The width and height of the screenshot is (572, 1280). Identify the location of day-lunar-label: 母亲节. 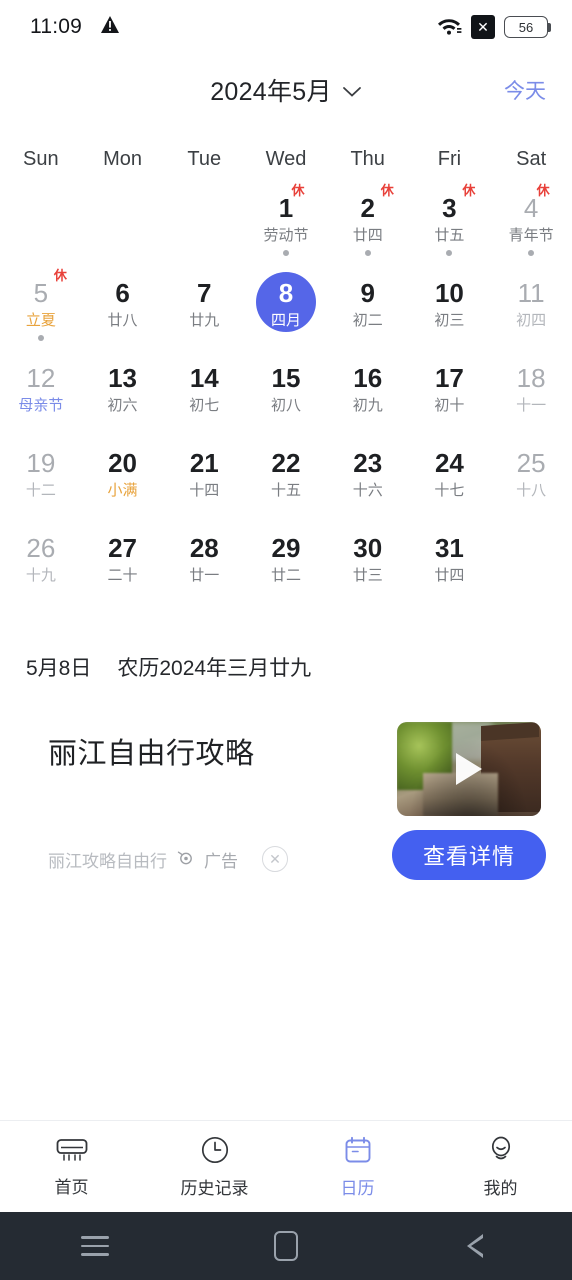
(41, 405).